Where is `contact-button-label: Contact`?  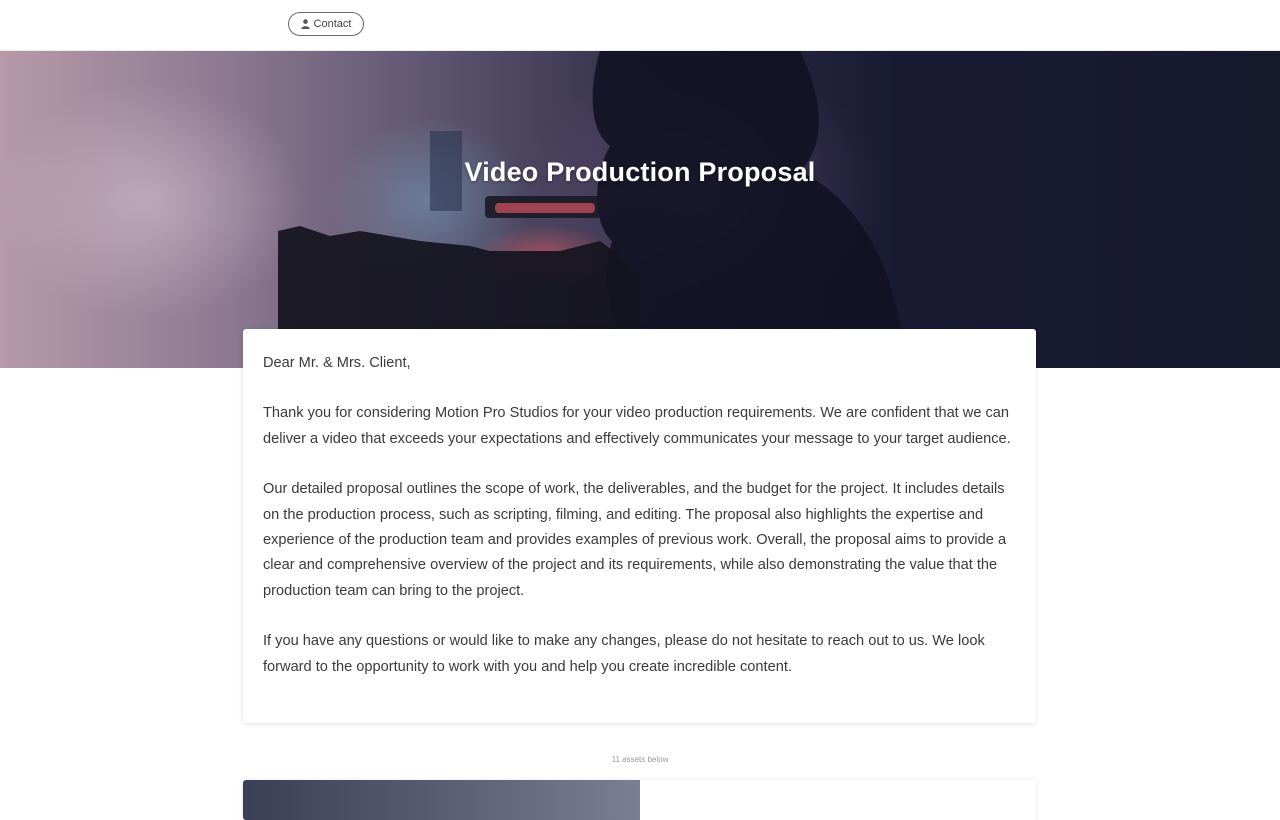
contact-button-label: Contact is located at coordinates (332, 24).